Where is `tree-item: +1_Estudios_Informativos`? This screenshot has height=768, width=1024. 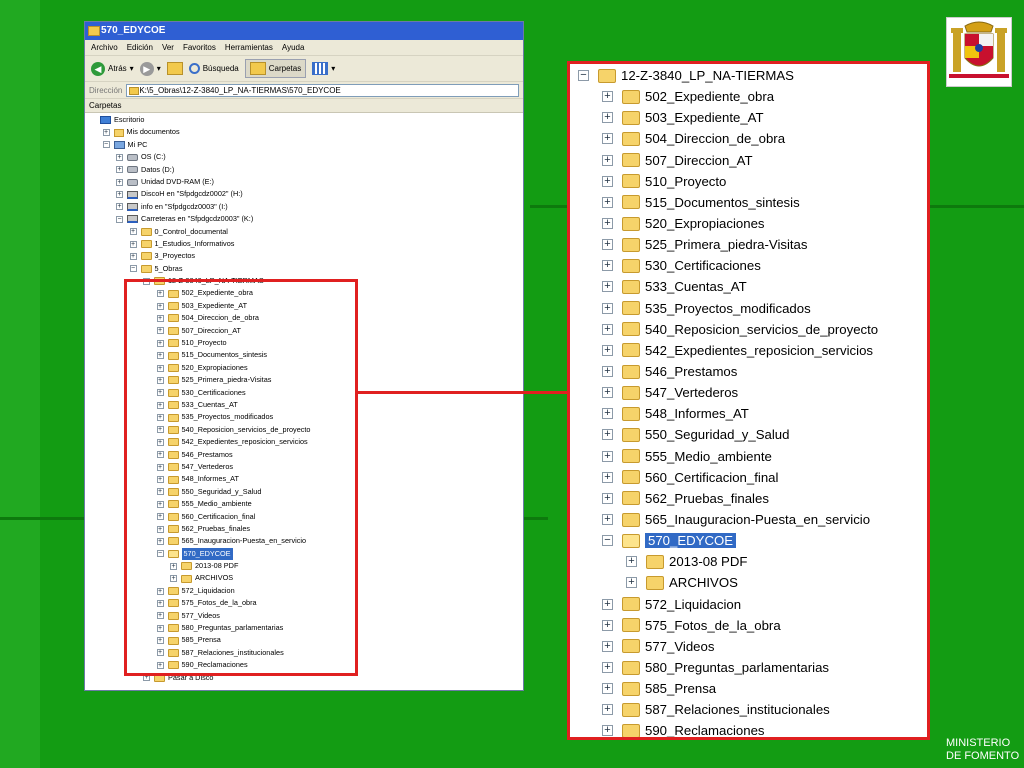 tree-item: +1_Estudios_Informativos is located at coordinates (304, 244).